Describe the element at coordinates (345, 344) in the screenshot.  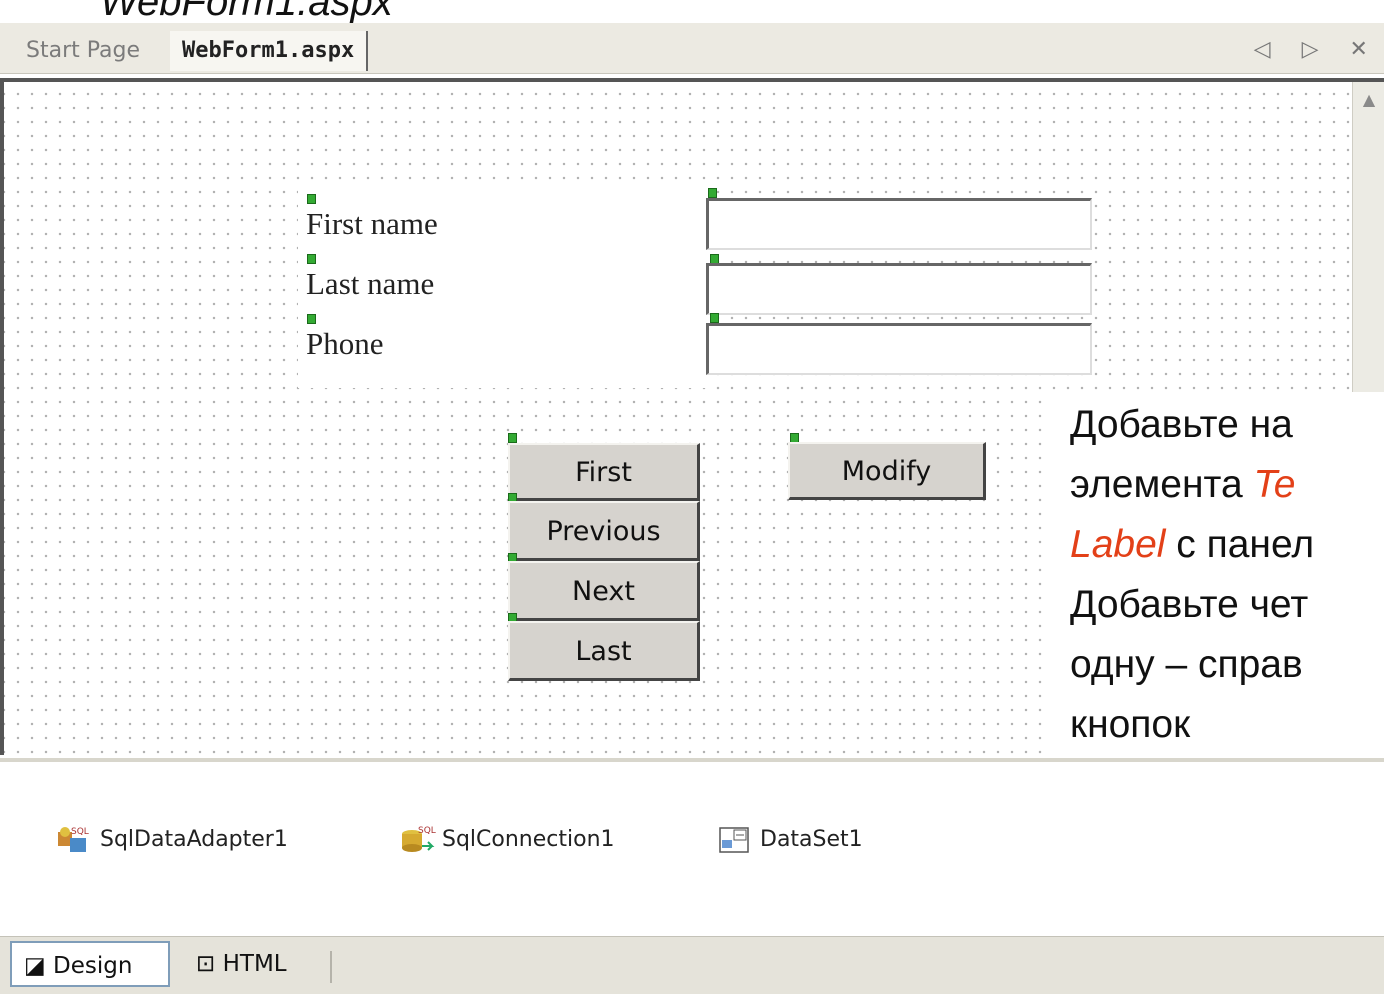
I see `label-phone: Phone` at that location.